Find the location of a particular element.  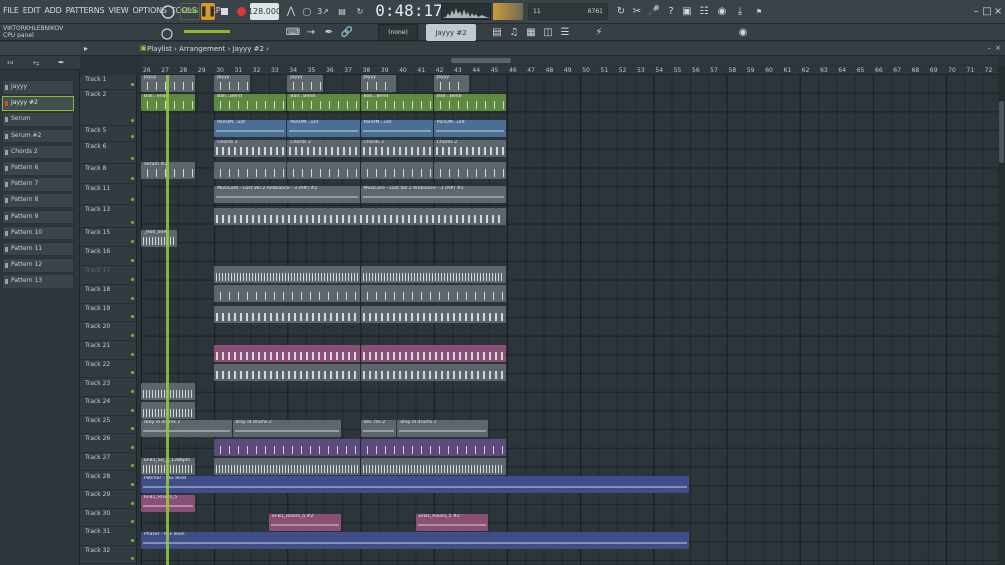

minimize-icon: – is located at coordinates (990, 48).